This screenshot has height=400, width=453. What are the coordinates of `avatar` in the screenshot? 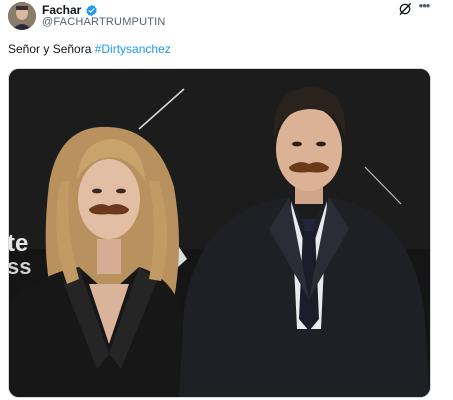 It's located at (22, 16).